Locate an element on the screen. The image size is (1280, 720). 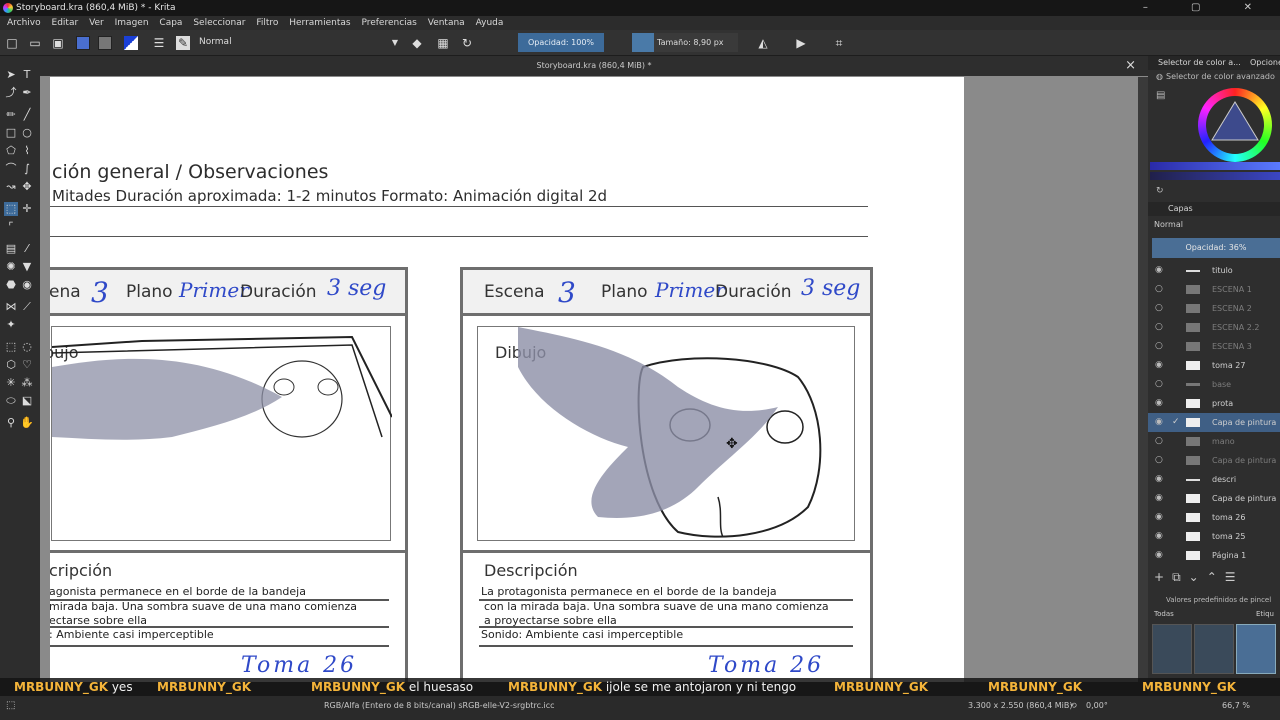
layer-row: ◉ titulo is located at coordinates (1214, 270).